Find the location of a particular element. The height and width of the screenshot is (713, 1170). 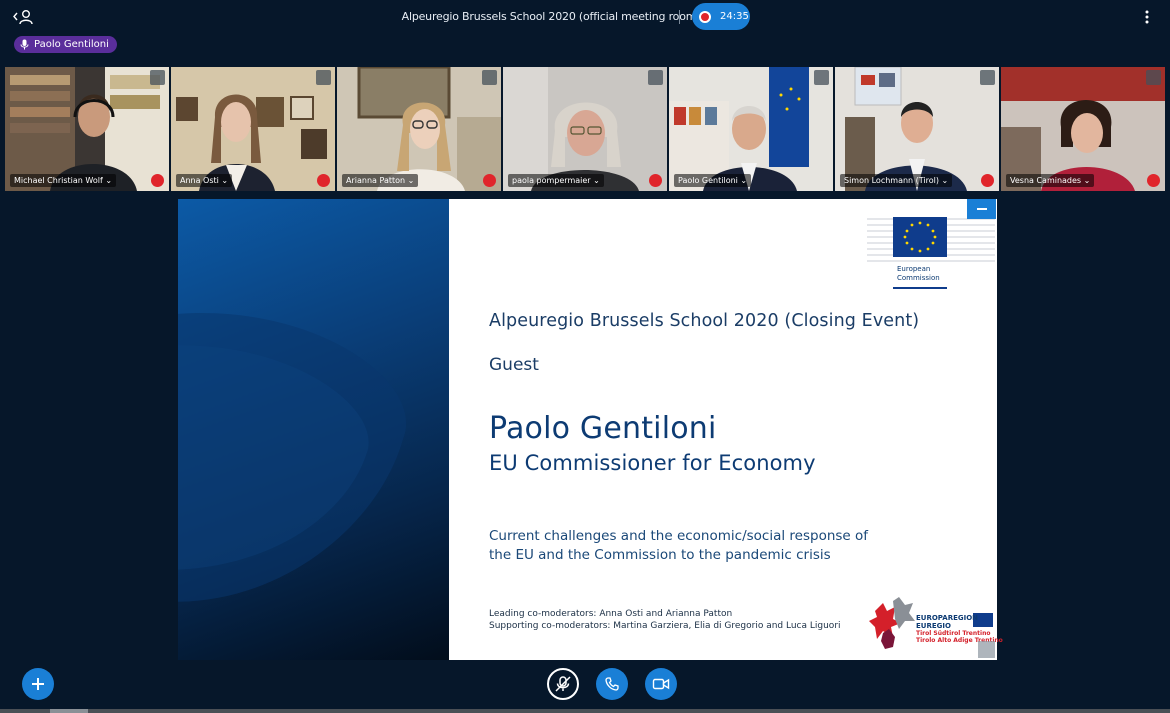

talking-speaker-name: Paolo Gentiloni is located at coordinates (71, 44).